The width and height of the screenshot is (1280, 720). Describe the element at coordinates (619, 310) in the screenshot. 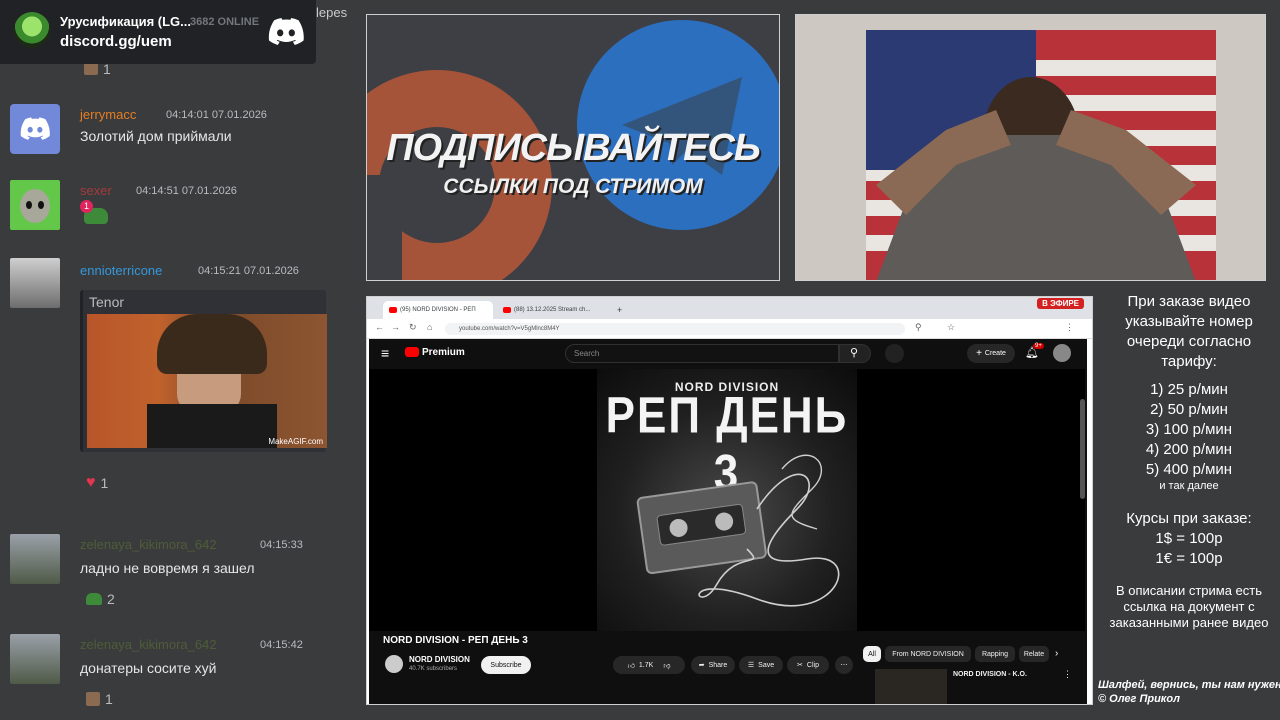

I see `new-tab-button: +` at that location.